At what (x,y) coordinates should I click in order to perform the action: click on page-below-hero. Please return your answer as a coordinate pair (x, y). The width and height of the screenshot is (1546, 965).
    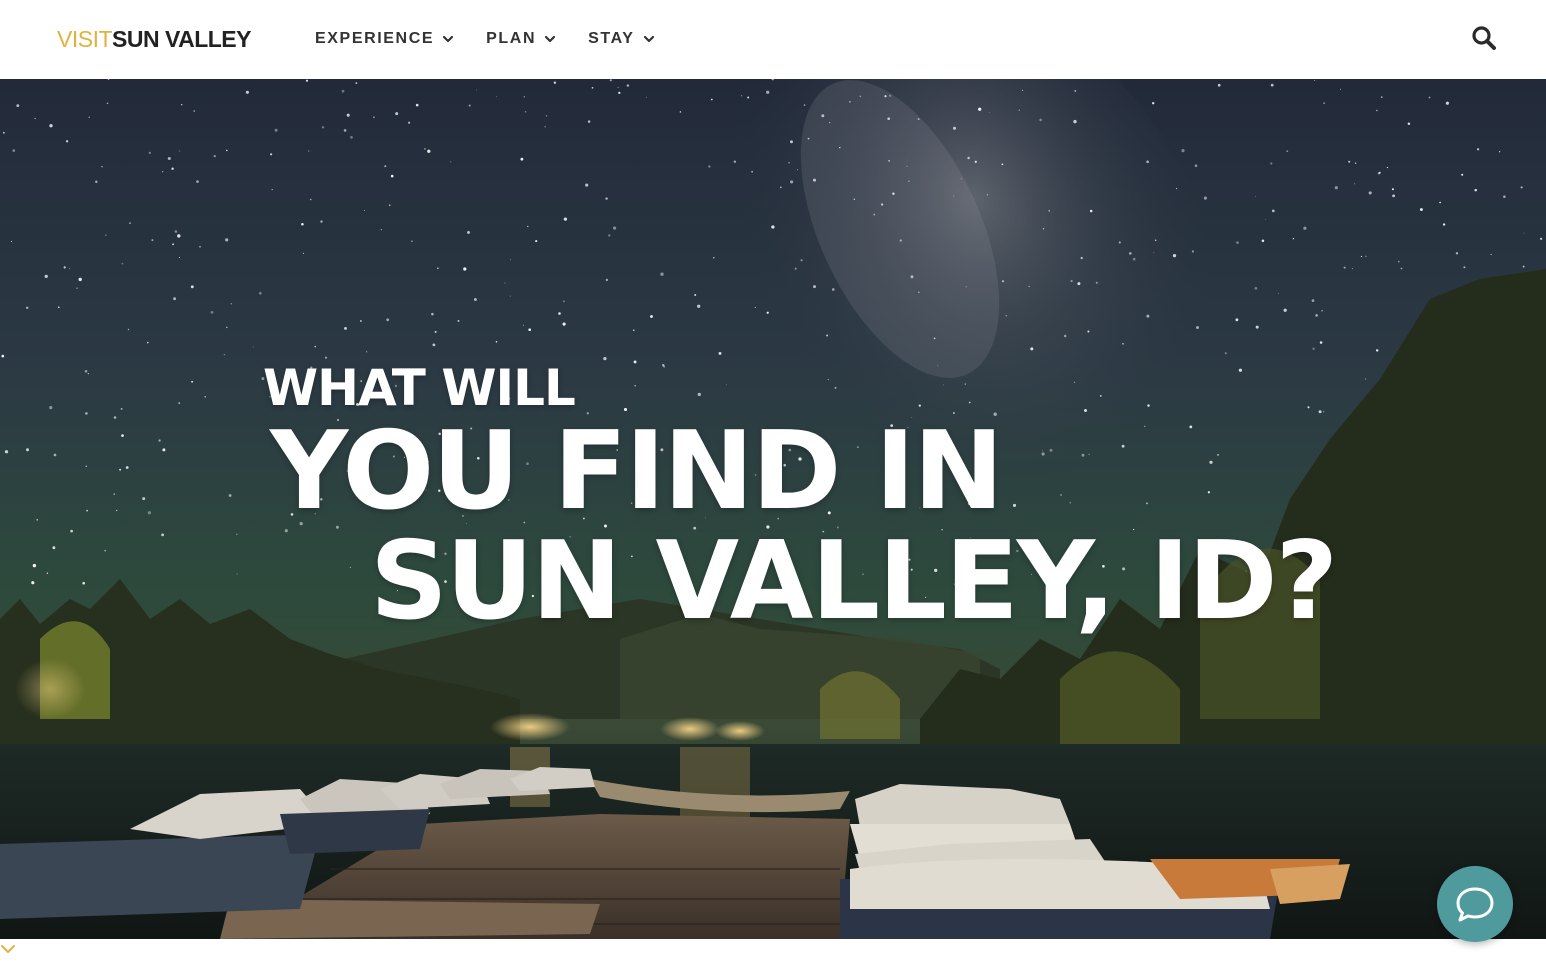
    Looking at the image, I should click on (773, 952).